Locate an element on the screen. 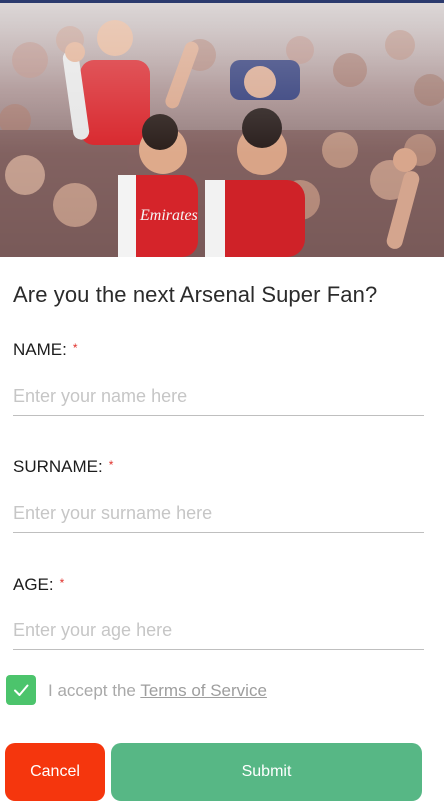 The image size is (444, 808). name-label: NAME: * is located at coordinates (45, 350).